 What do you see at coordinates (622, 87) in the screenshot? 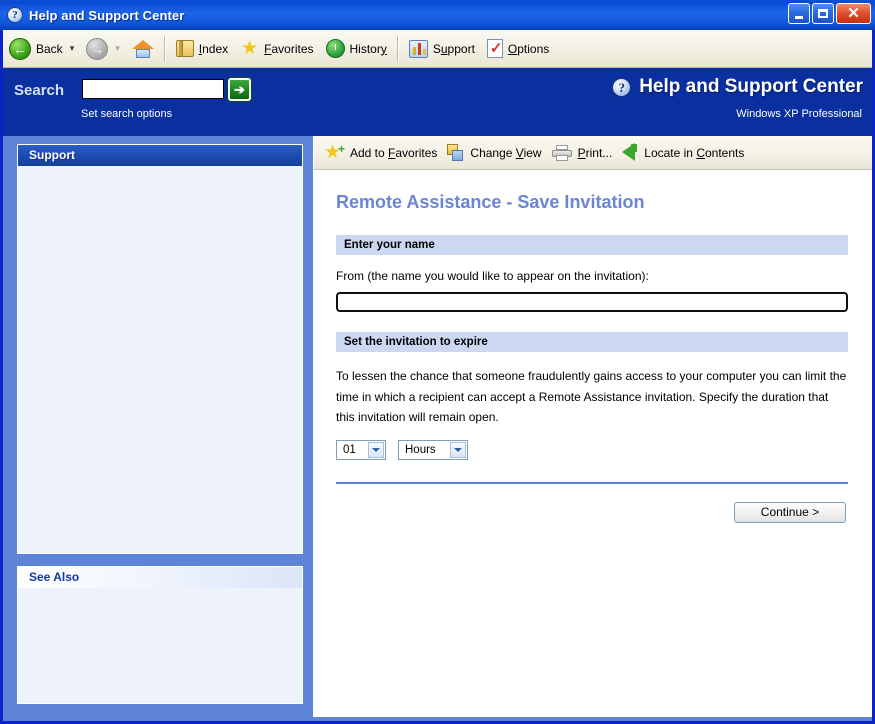
I see `help-question-icon: ?` at bounding box center [622, 87].